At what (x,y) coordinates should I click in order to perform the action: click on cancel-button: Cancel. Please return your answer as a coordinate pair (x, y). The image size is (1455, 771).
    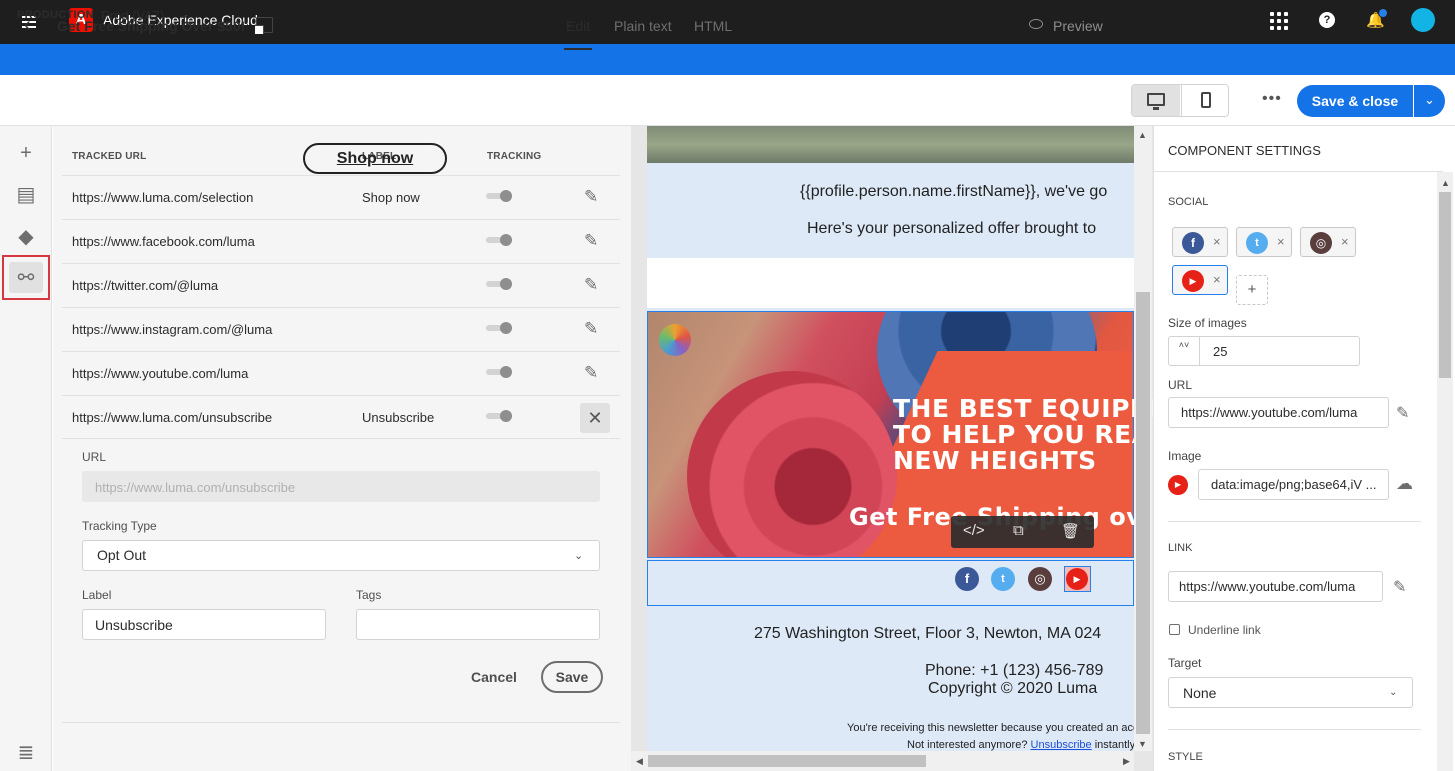
    Looking at the image, I should click on (494, 677).